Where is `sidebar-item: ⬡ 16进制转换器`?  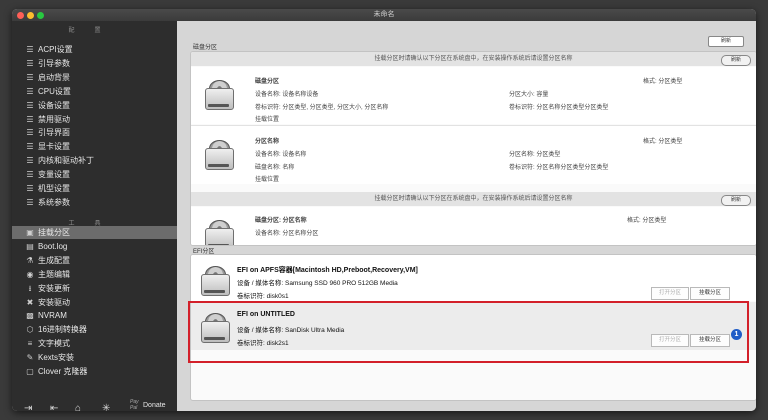
sidebar-item: ⬡ 16进制转换器 is located at coordinates (94, 329).